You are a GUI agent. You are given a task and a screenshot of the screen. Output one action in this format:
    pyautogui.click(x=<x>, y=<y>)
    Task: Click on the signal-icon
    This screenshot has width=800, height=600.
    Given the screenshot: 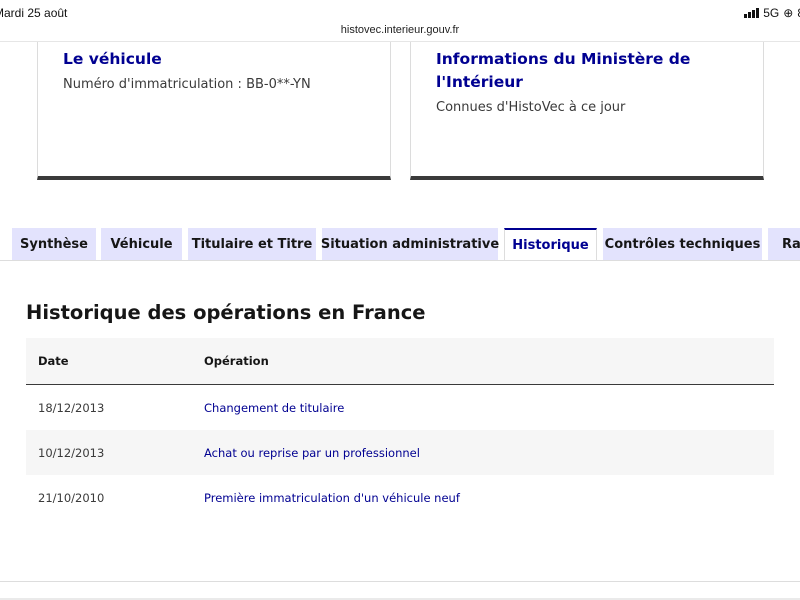 What is the action you would take?
    pyautogui.click(x=752, y=13)
    